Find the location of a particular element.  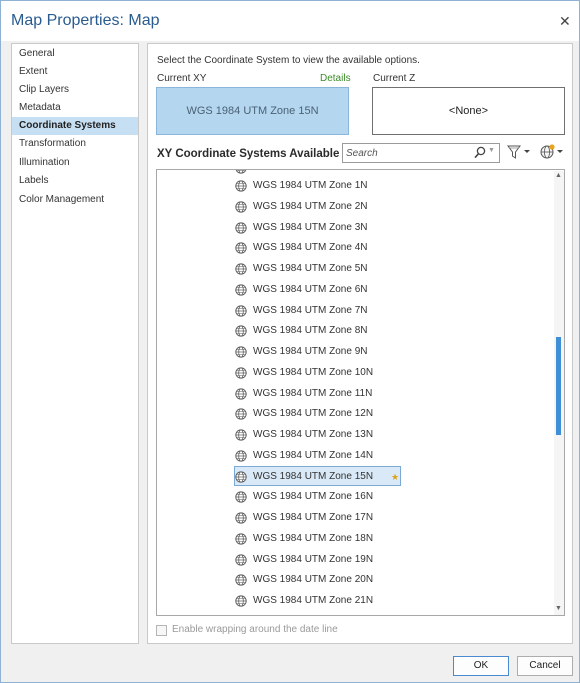

list-item-label: WGS 1984 UTM Zone 4N is located at coordinates (310, 247).